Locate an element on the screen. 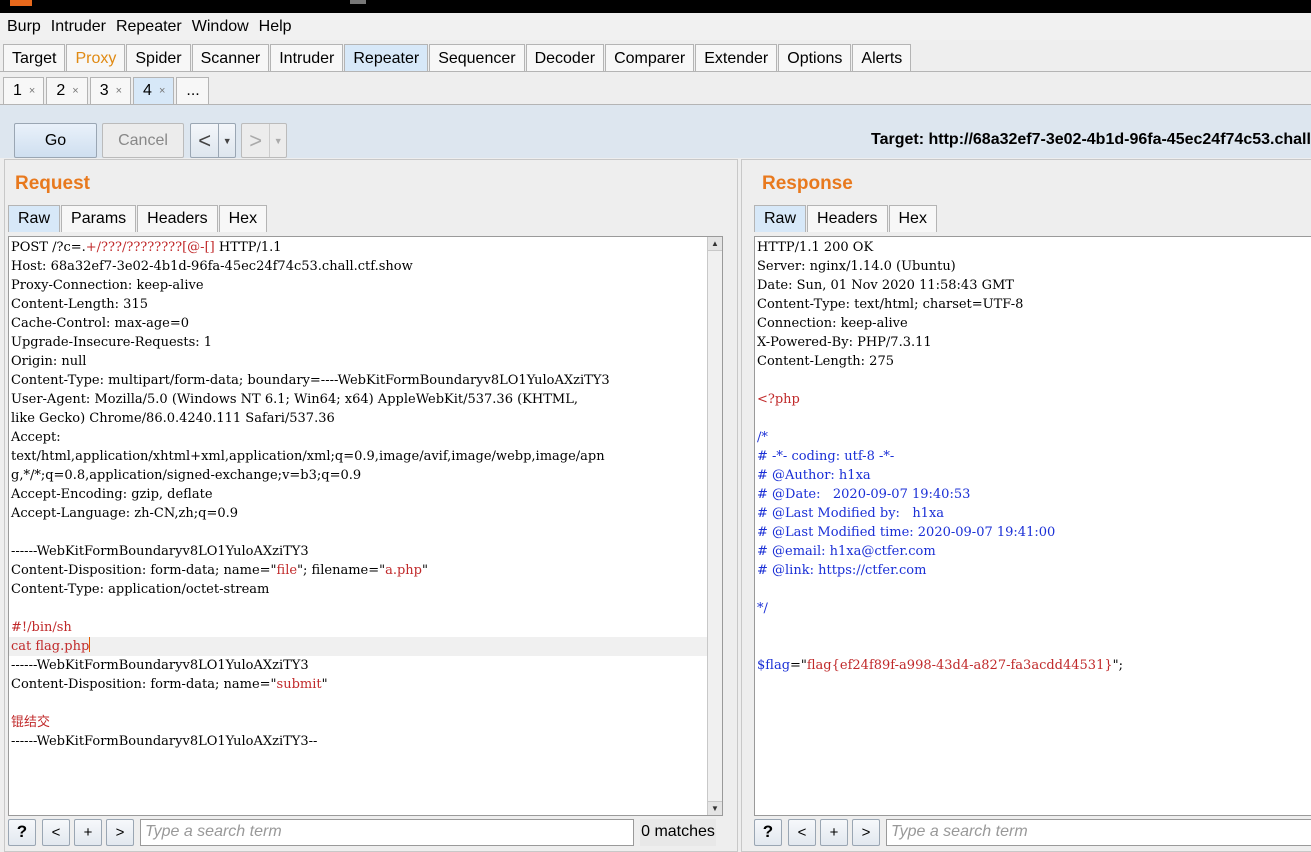  menu-burp: Burp is located at coordinates (24, 27).